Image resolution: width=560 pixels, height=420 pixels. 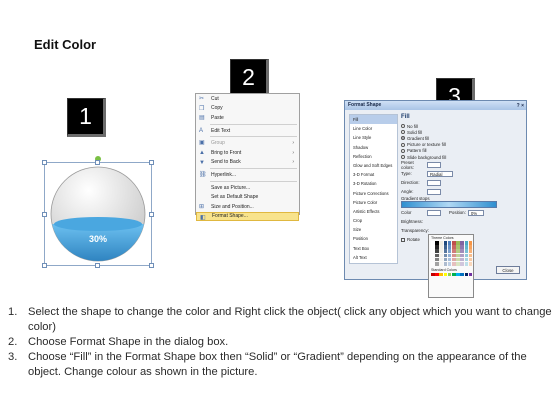 What do you see at coordinates (373, 120) in the screenshot?
I see `category-item-fill: Fill` at bounding box center [373, 120].